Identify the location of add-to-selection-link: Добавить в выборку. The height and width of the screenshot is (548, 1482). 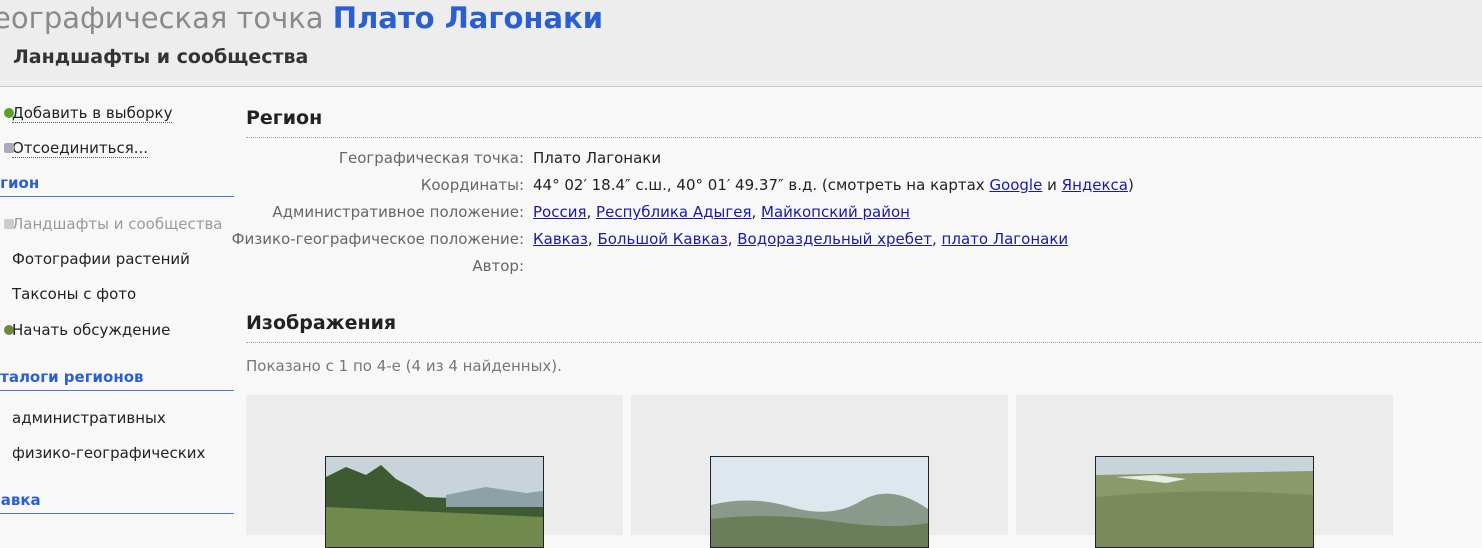
(88, 113).